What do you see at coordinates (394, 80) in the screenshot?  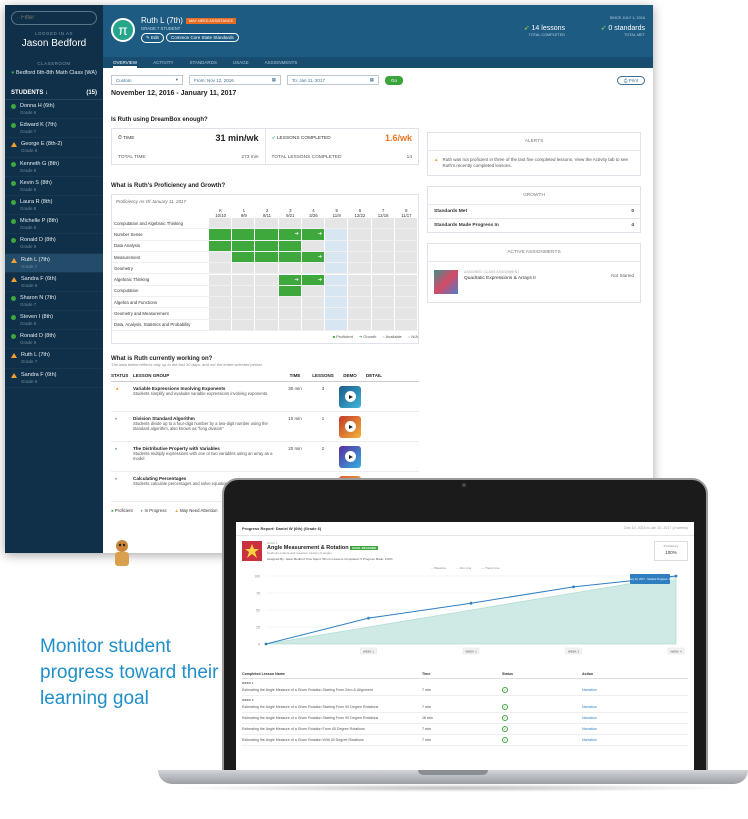 I see `go-button: Go` at bounding box center [394, 80].